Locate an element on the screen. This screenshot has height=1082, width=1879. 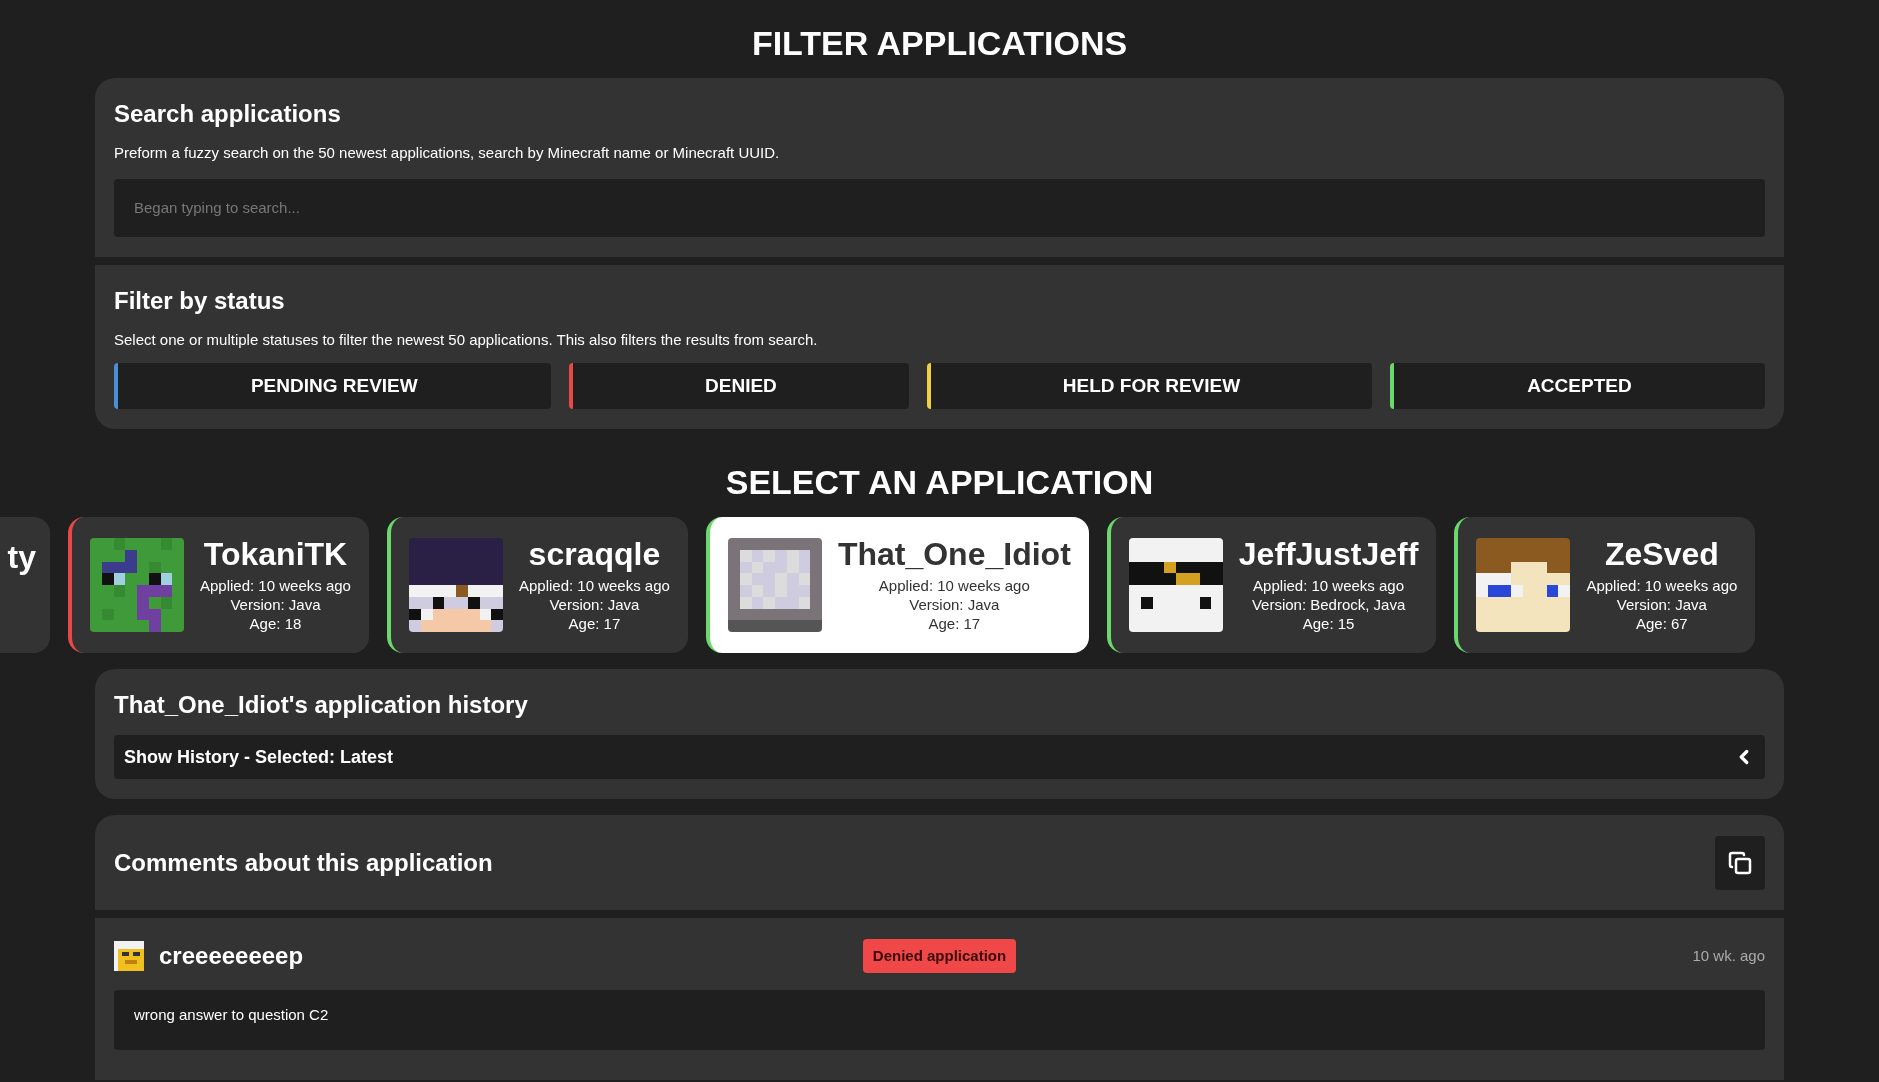
applicant-name: ty is located at coordinates (21, 557).